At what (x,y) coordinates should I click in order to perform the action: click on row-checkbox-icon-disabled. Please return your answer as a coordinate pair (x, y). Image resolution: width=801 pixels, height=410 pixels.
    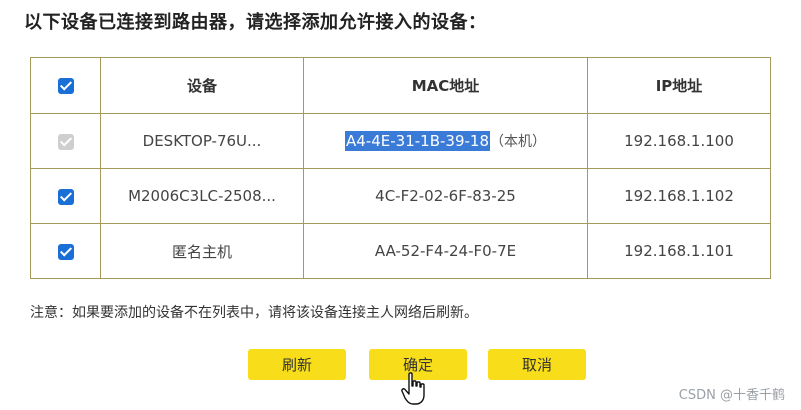
    Looking at the image, I should click on (65, 141).